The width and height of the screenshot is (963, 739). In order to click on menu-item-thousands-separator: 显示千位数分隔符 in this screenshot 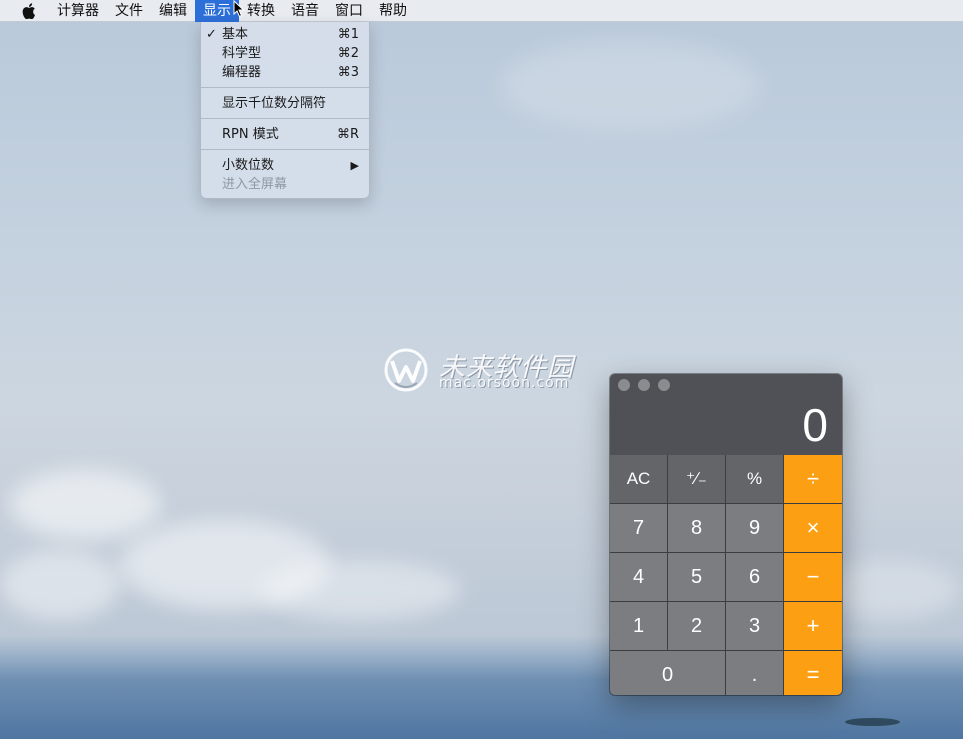, I will do `click(285, 103)`.